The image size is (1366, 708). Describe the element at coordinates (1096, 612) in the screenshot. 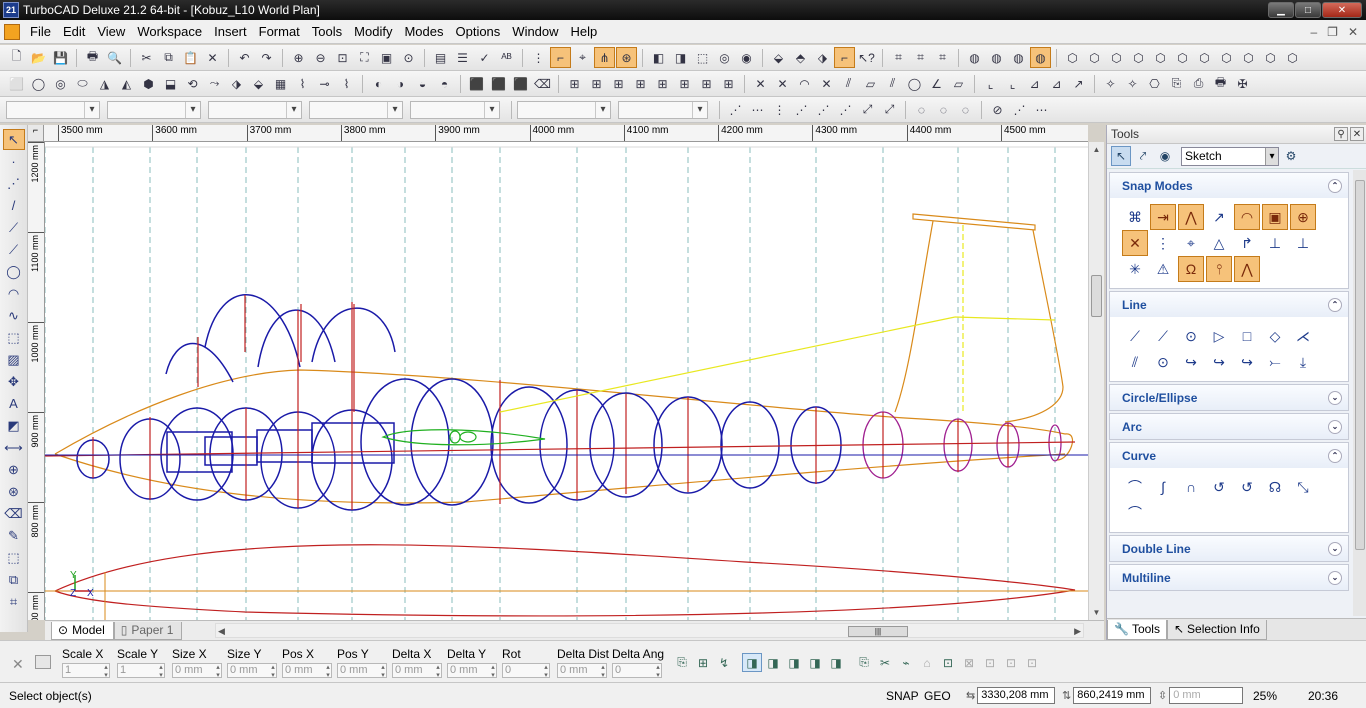

I see `scroll-down-icon: ▼` at that location.